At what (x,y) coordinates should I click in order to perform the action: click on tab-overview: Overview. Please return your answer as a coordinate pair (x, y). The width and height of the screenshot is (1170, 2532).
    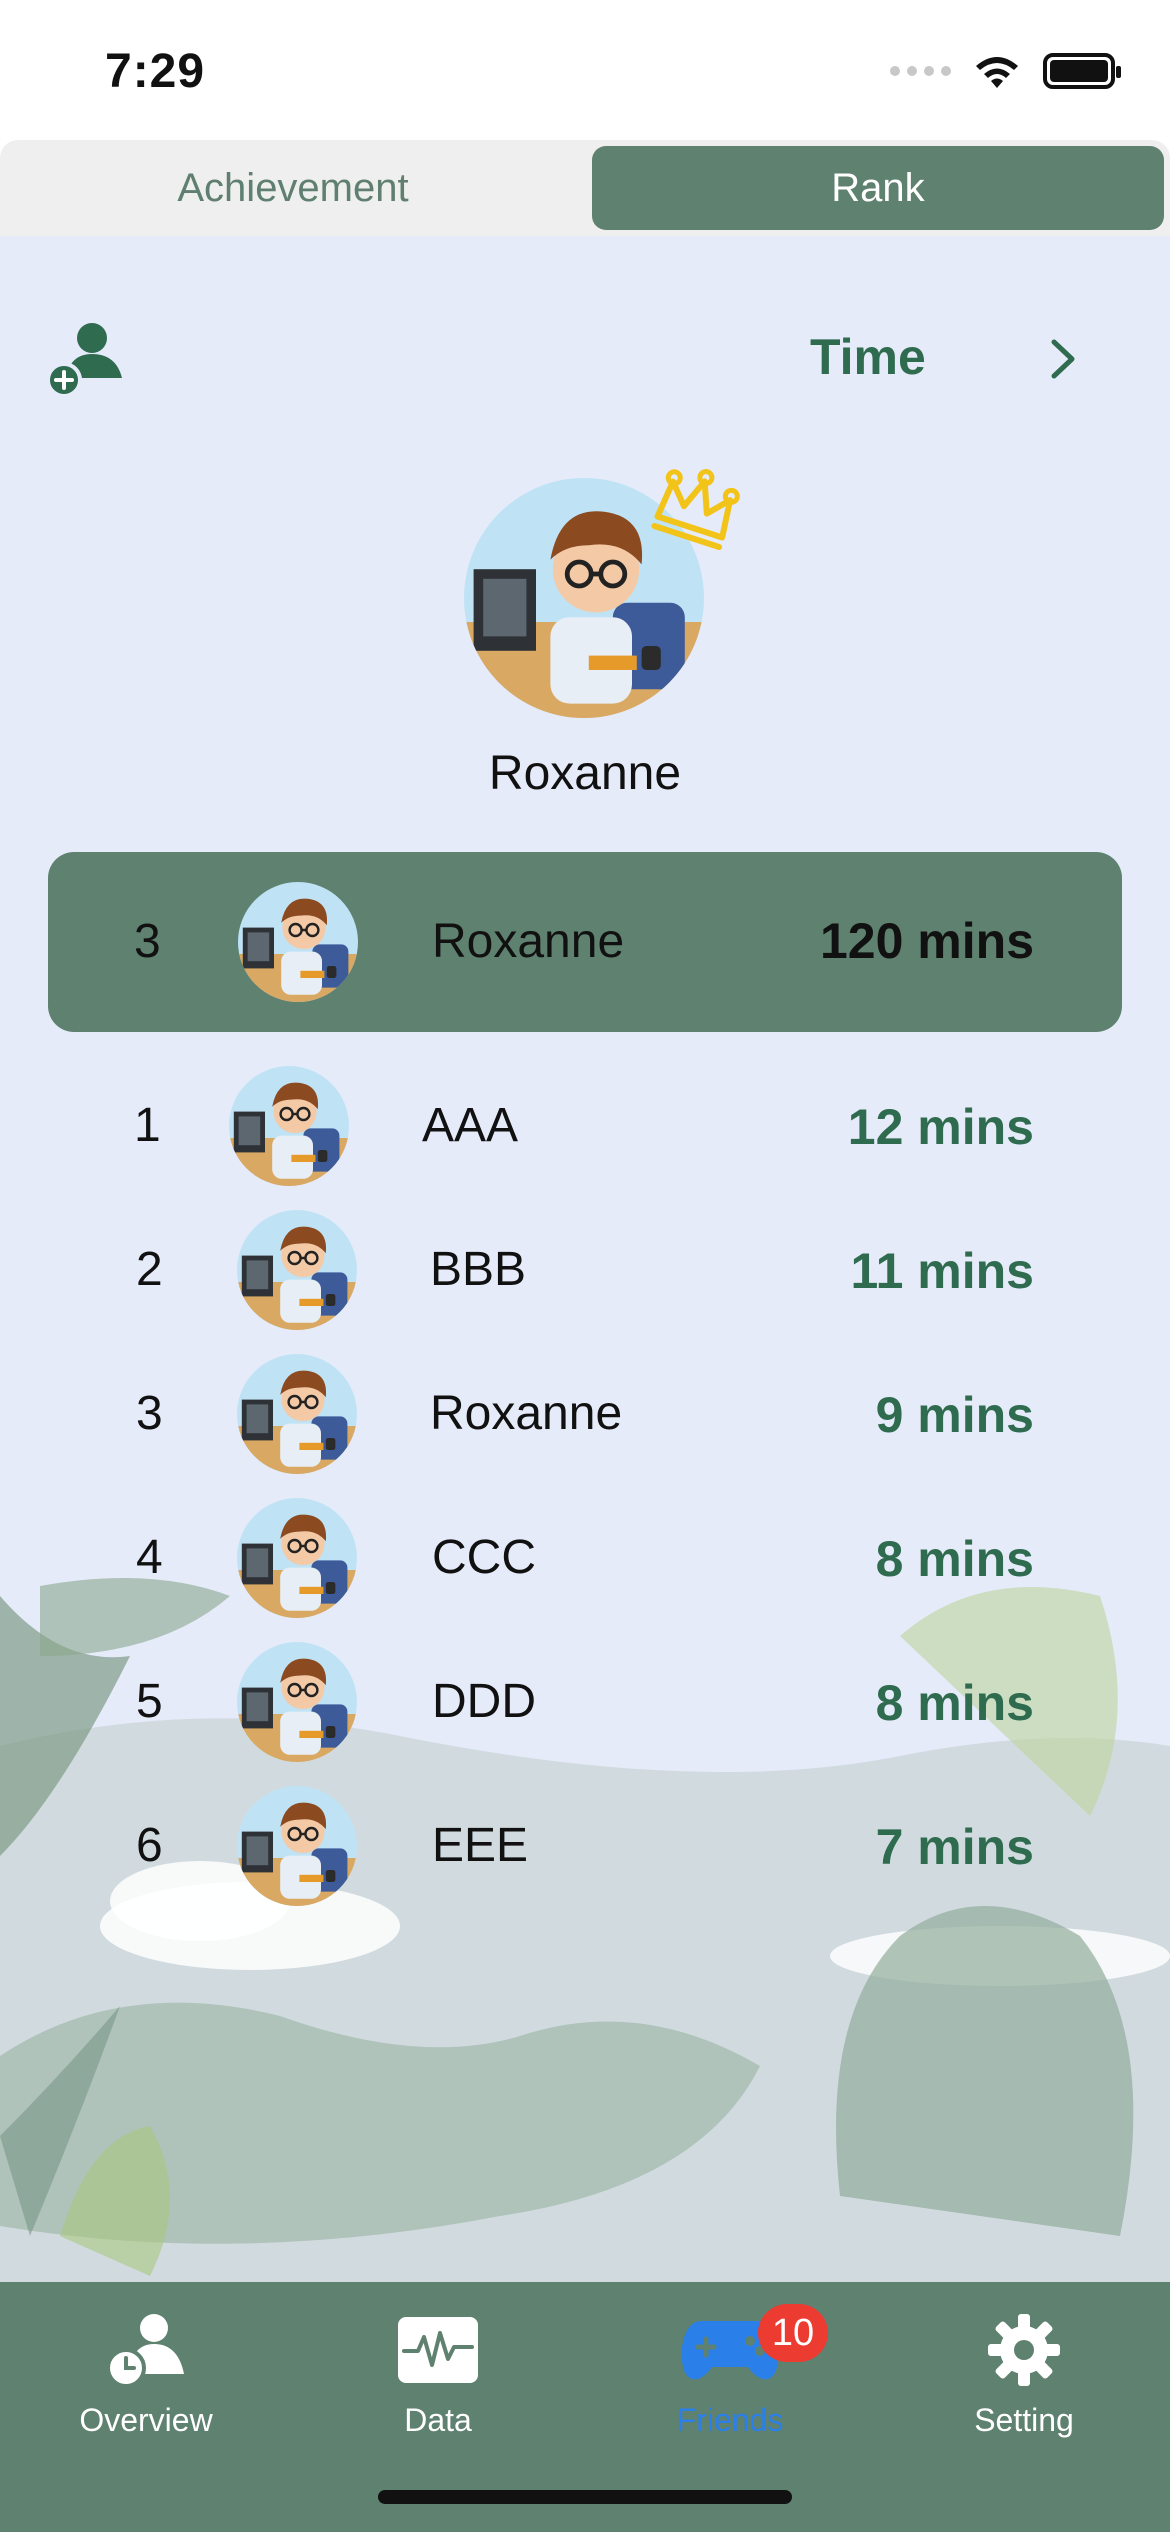
    Looking at the image, I should click on (146, 2387).